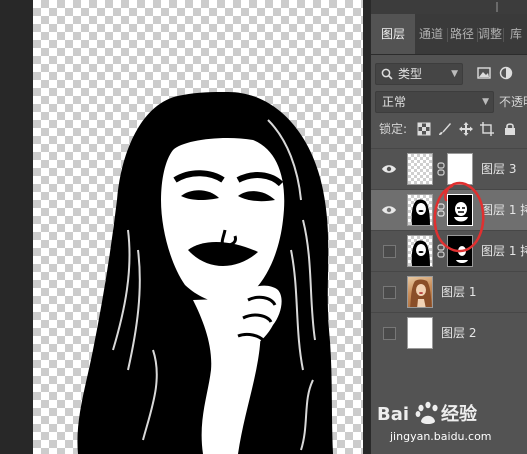 This screenshot has width=527, height=454. I want to click on blend-mode-dropdown: 正常 ▼, so click(434, 102).